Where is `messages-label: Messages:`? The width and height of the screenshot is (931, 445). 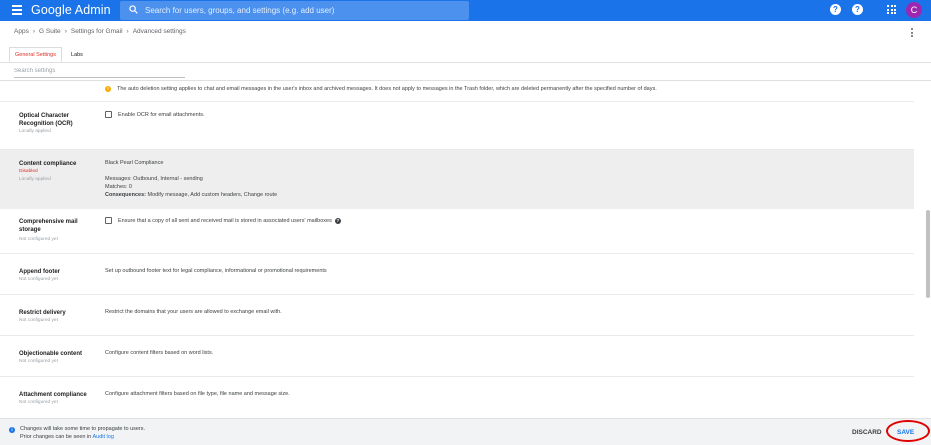
messages-label: Messages: is located at coordinates (118, 179).